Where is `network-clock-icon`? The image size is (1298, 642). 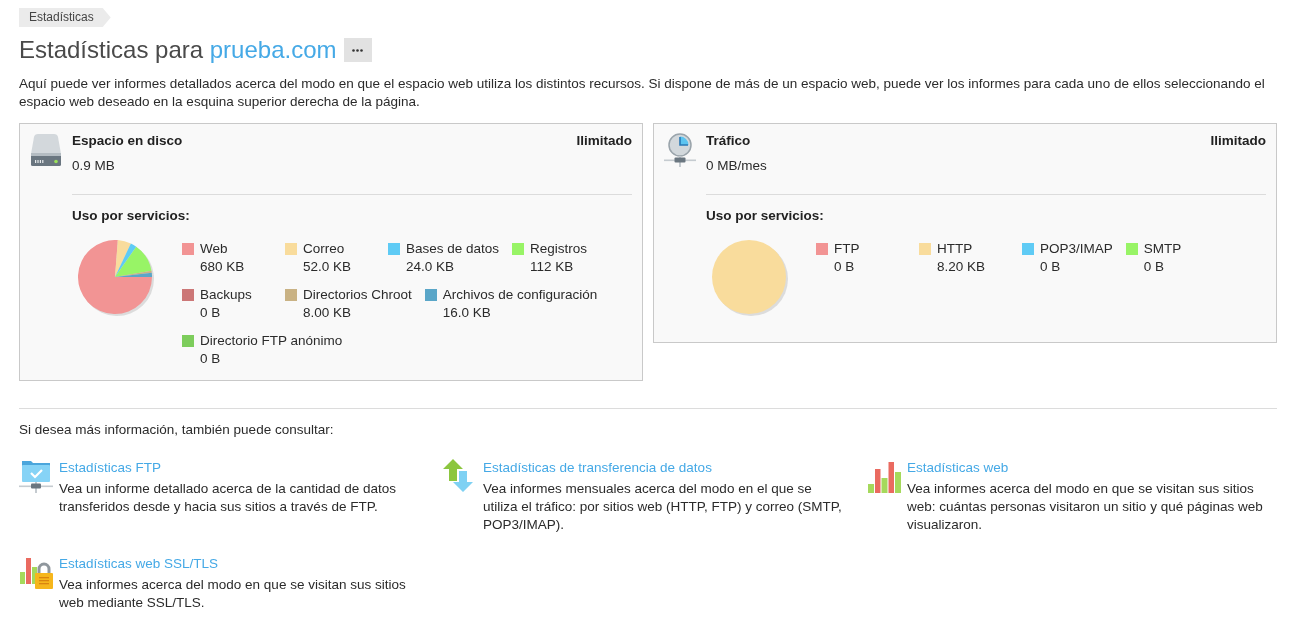
network-clock-icon is located at coordinates (680, 150).